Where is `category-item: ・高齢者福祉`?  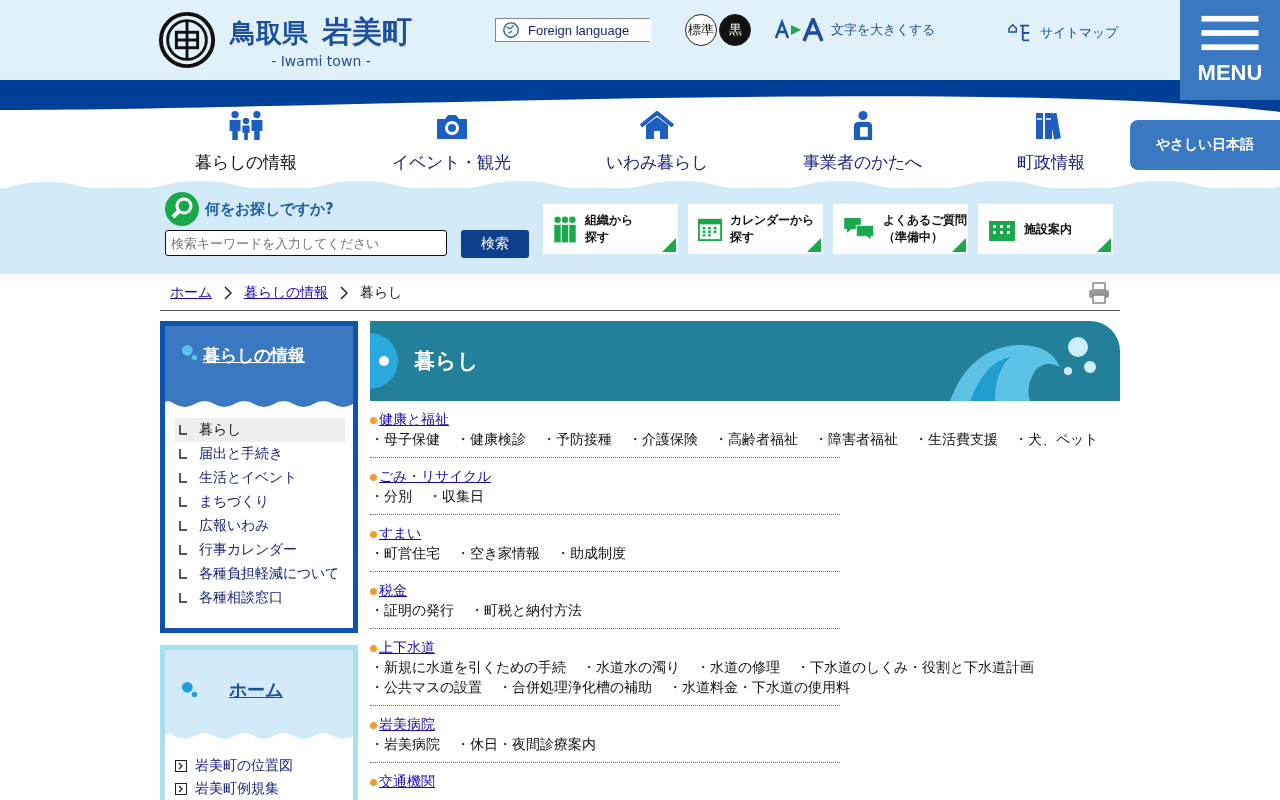 category-item: ・高齢者福祉 is located at coordinates (756, 439).